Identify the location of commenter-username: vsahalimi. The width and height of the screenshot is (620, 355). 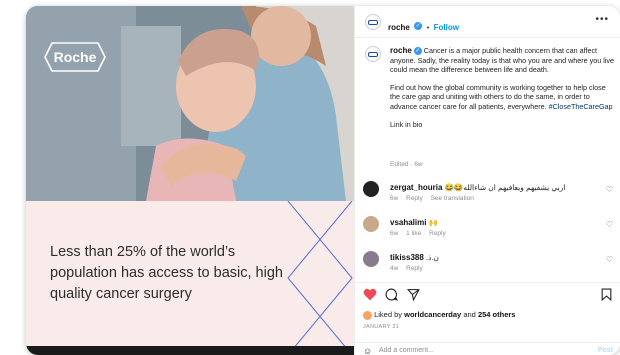
(408, 222).